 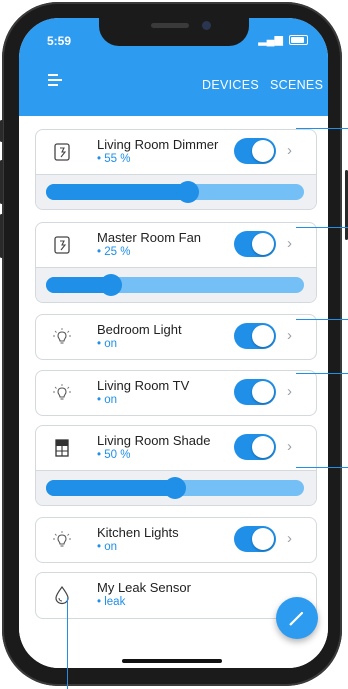 What do you see at coordinates (298, 40) in the screenshot?
I see `battery-icon` at bounding box center [298, 40].